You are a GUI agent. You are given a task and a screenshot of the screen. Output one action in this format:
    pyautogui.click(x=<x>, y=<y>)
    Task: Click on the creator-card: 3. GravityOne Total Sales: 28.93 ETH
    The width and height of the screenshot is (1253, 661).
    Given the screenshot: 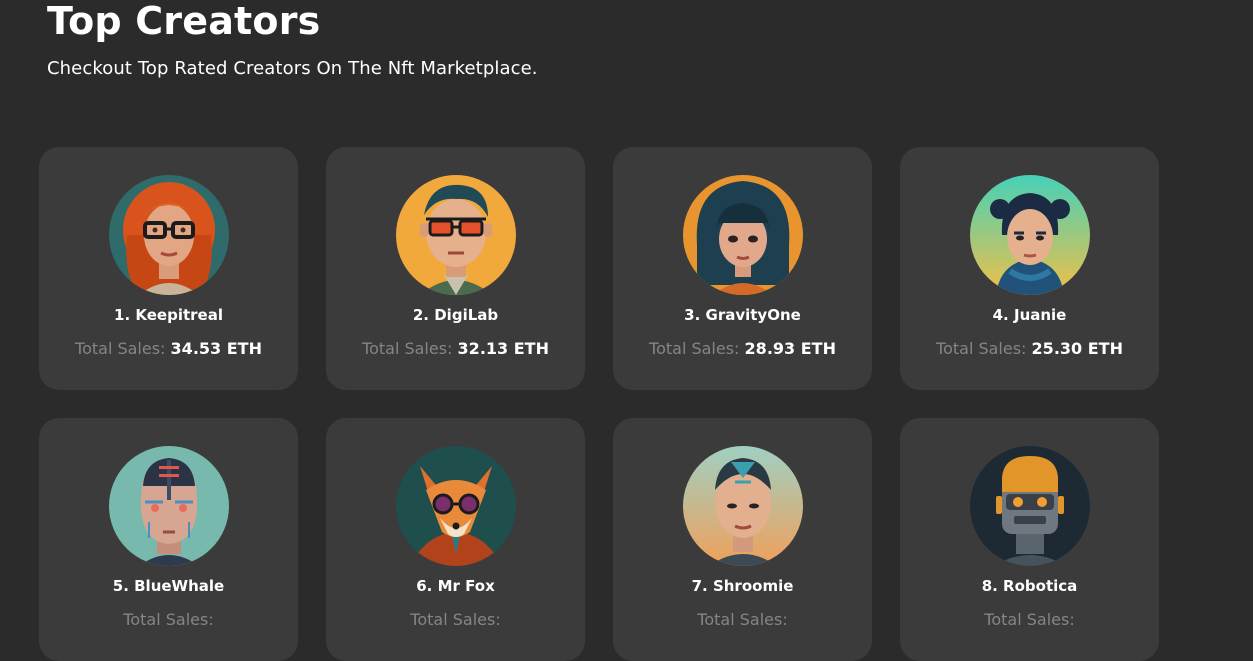 What is the action you would take?
    pyautogui.click(x=742, y=268)
    